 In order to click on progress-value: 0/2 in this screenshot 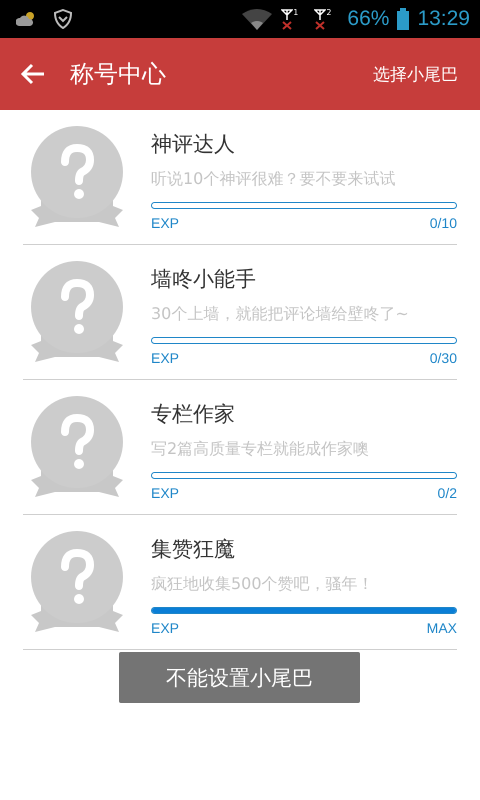, I will do `click(447, 493)`.